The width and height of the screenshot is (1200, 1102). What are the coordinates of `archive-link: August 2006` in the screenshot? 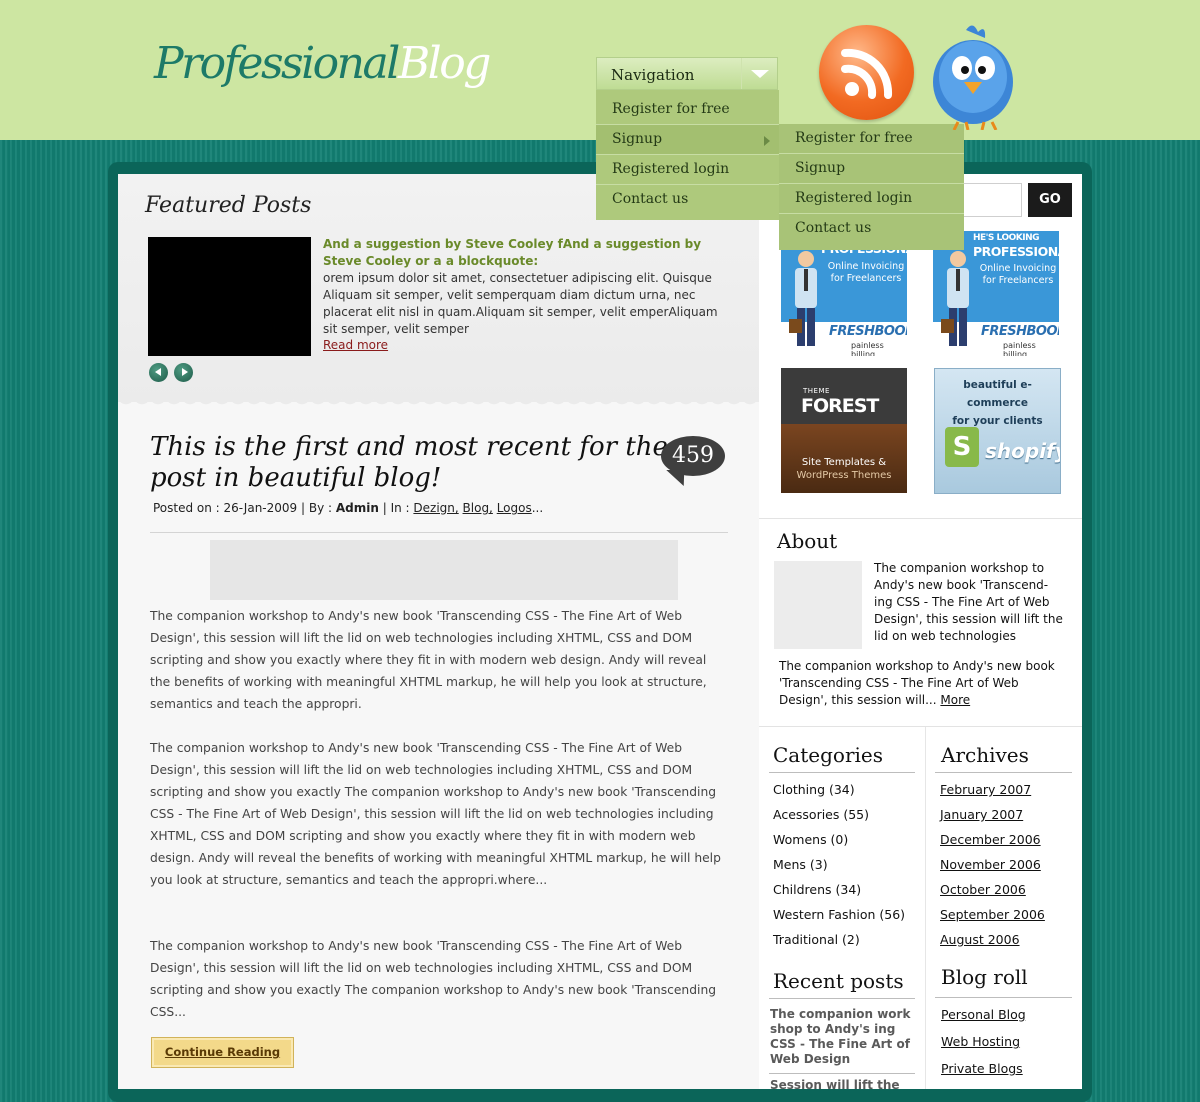 It's located at (992, 944).